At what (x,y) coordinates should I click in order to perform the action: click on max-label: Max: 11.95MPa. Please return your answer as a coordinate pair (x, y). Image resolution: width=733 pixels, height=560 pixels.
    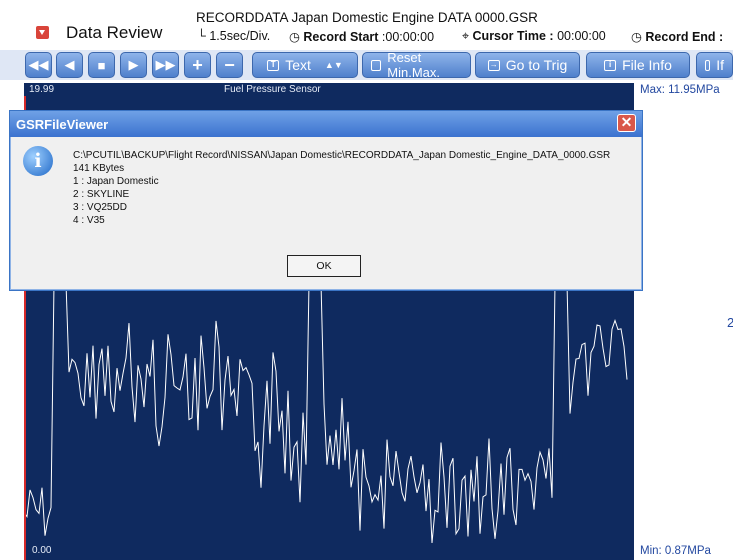
    Looking at the image, I should click on (680, 90).